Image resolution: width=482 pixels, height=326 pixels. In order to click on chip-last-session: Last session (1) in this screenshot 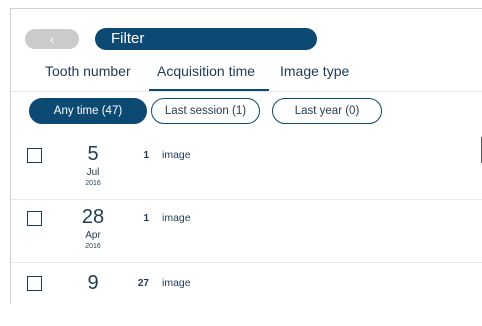, I will do `click(205, 111)`.